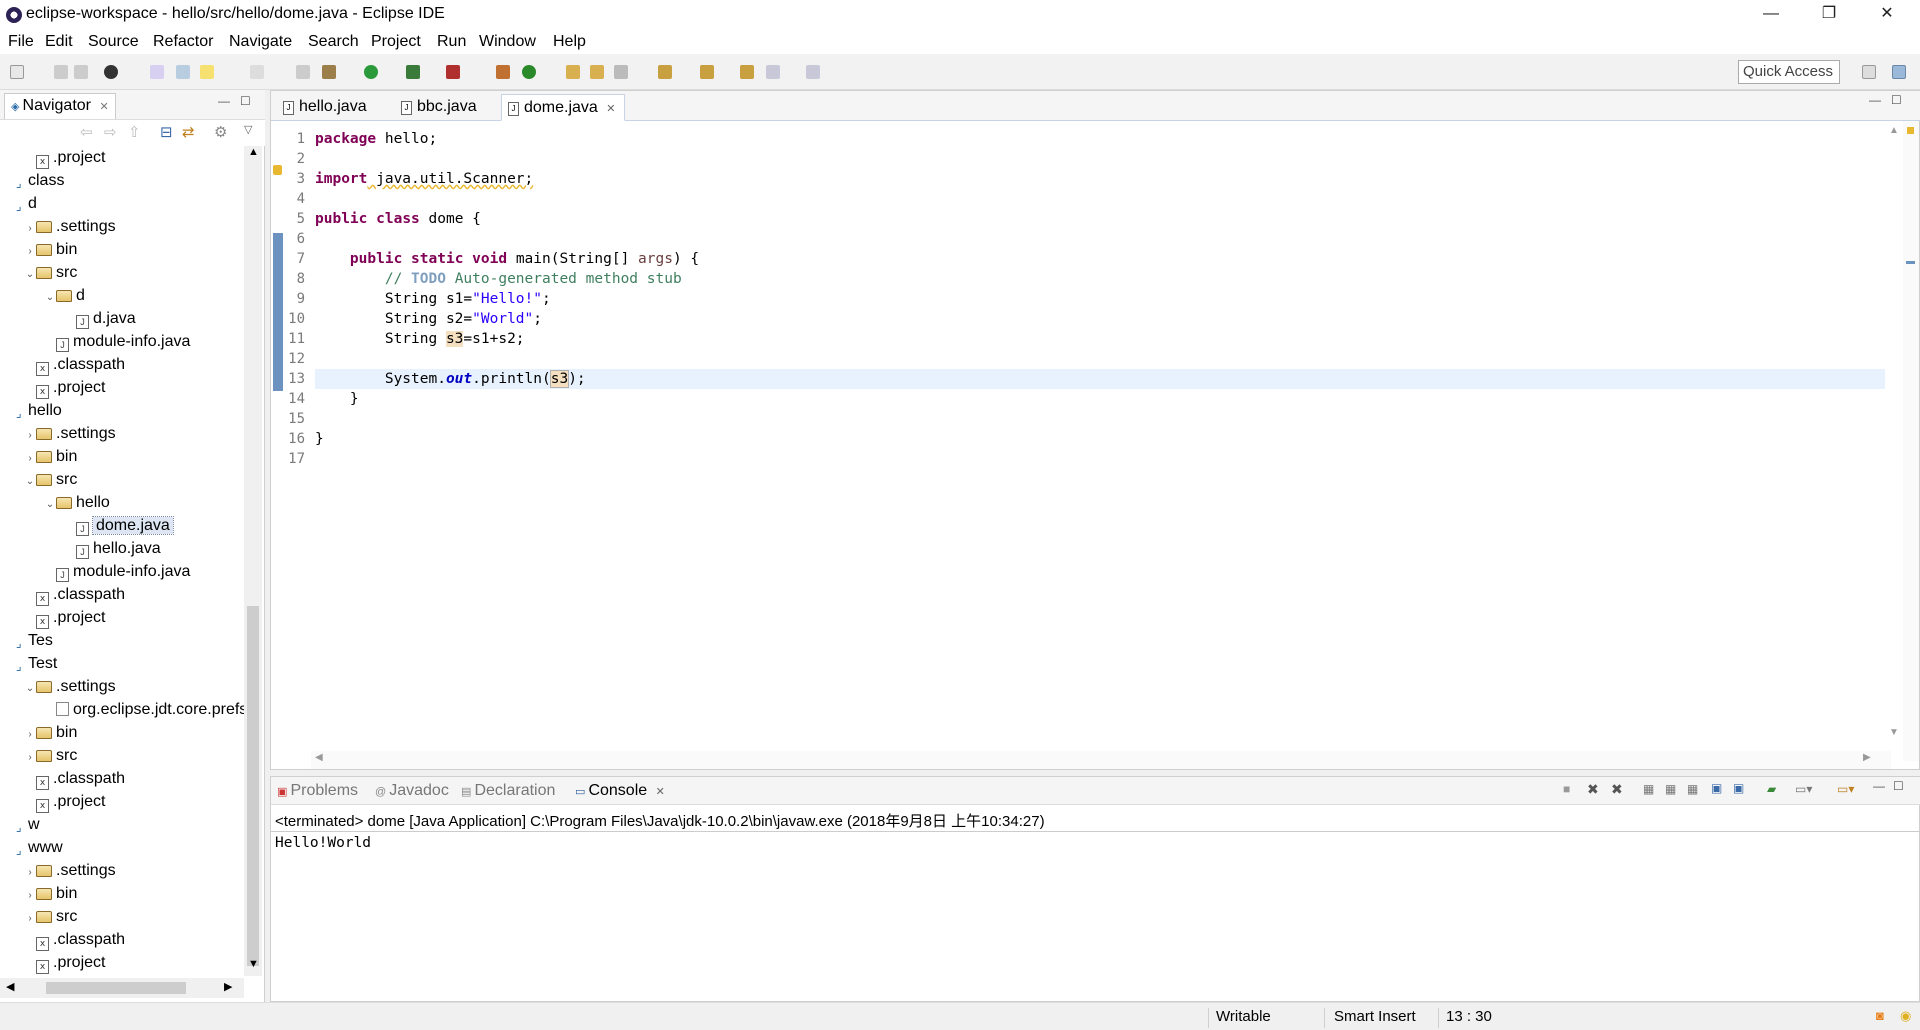 The height and width of the screenshot is (1030, 1920). Describe the element at coordinates (21, 42) in the screenshot. I see `menu-file: File` at that location.